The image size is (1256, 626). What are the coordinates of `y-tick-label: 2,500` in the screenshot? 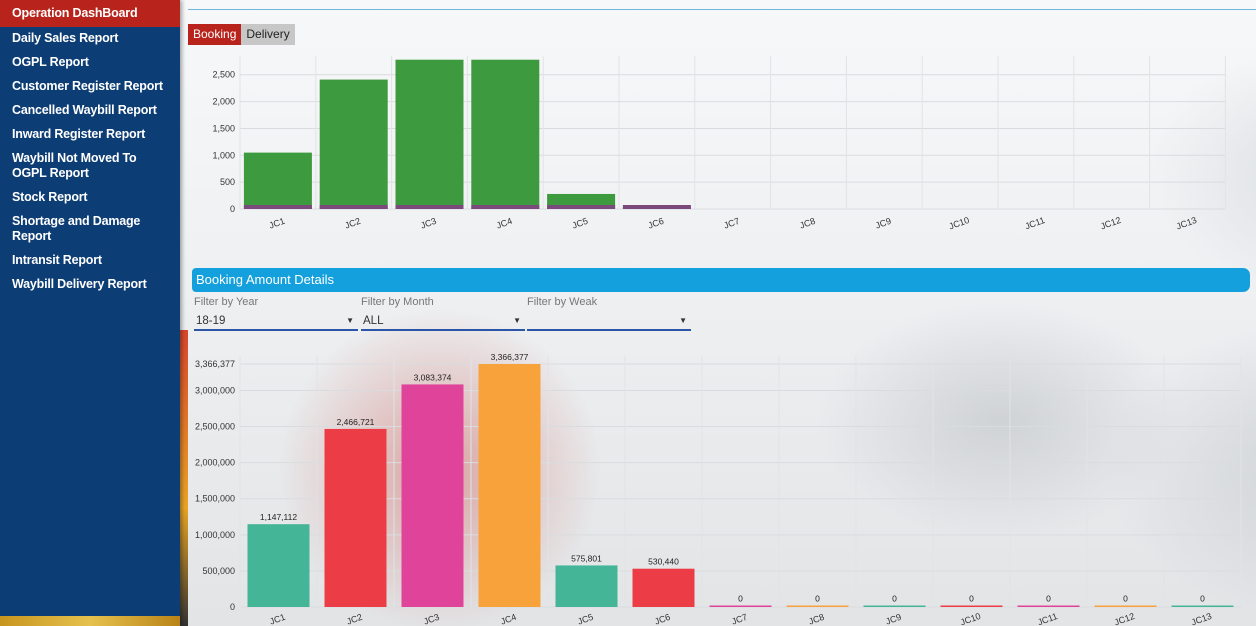 It's located at (223, 75).